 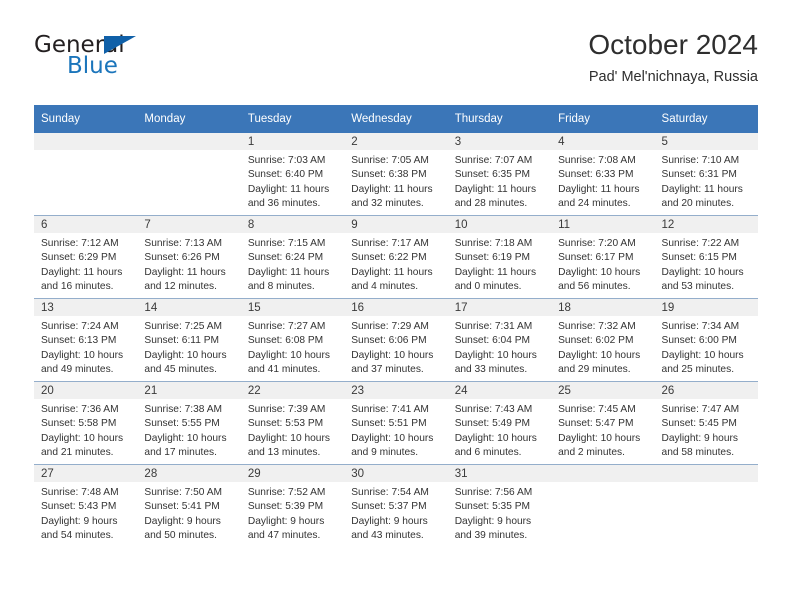 What do you see at coordinates (706, 307) in the screenshot?
I see `day-number: 19` at bounding box center [706, 307].